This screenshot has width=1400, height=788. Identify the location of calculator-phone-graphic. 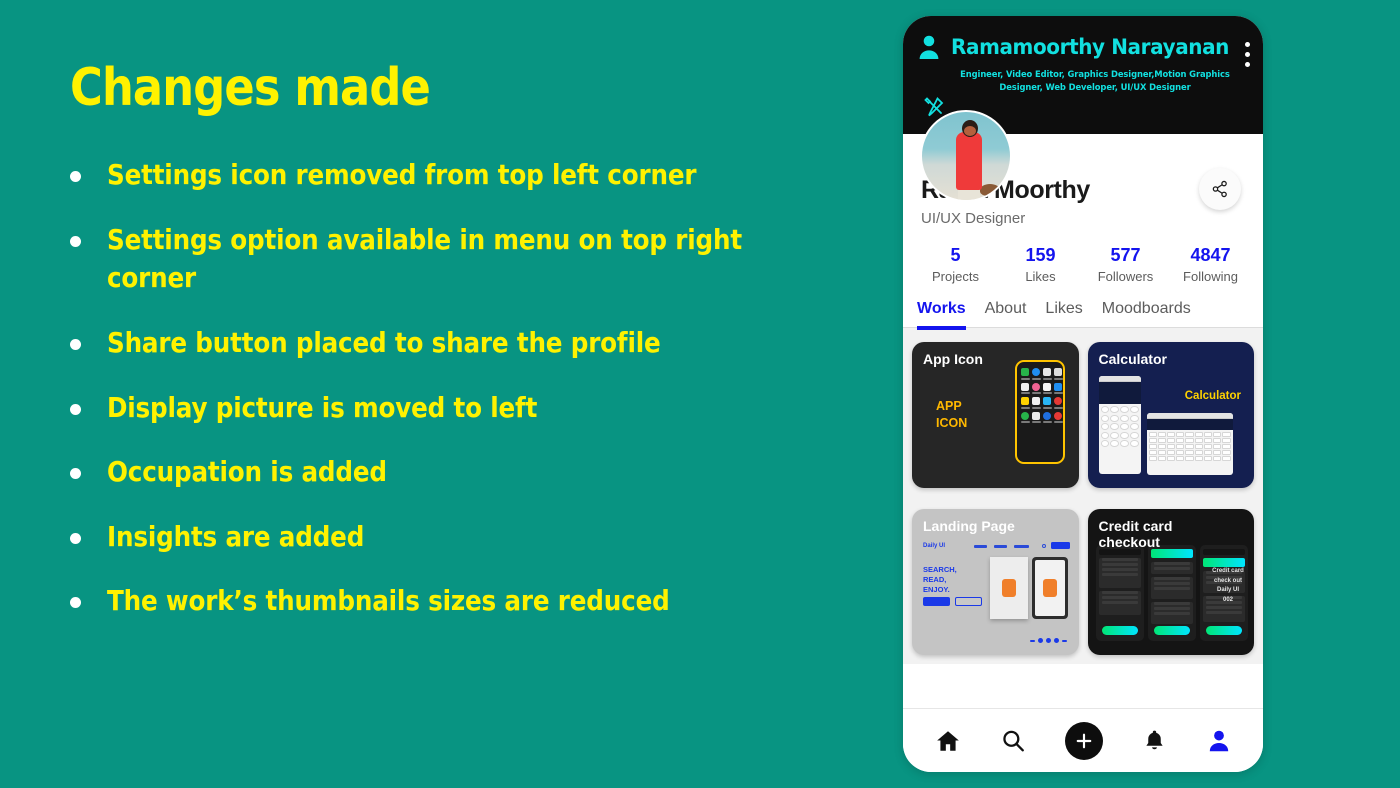
(1119, 425).